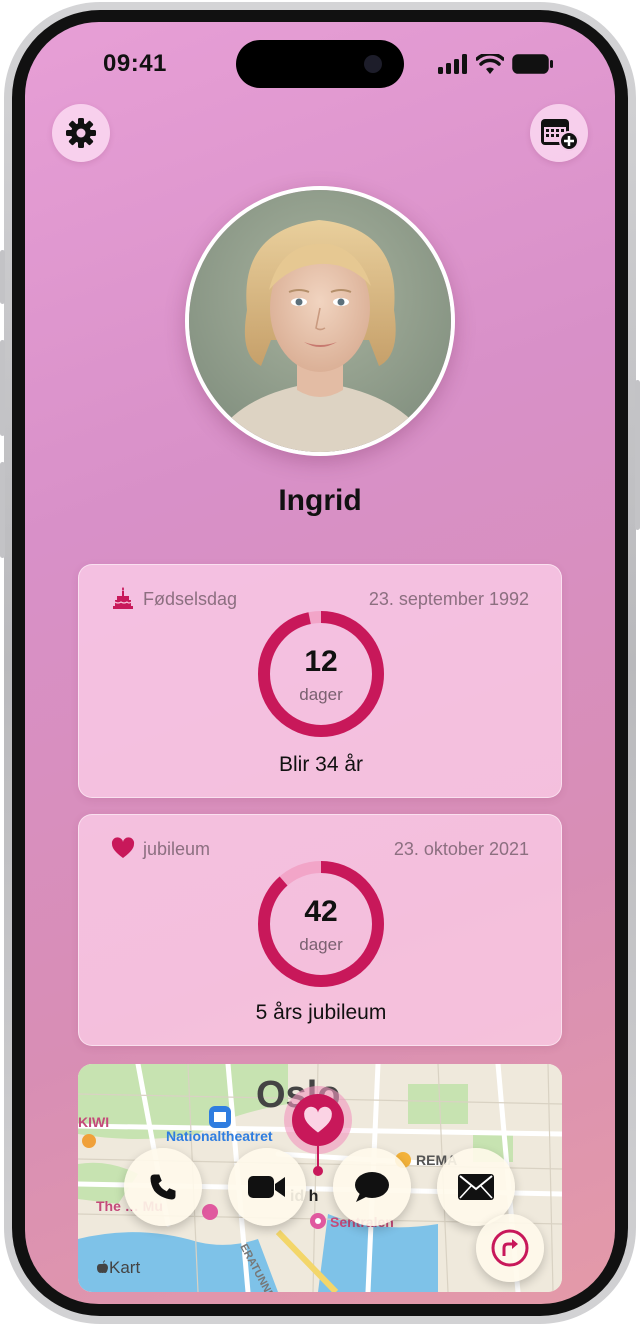 This screenshot has height=1326, width=640. I want to click on dynamic-island, so click(320, 64).